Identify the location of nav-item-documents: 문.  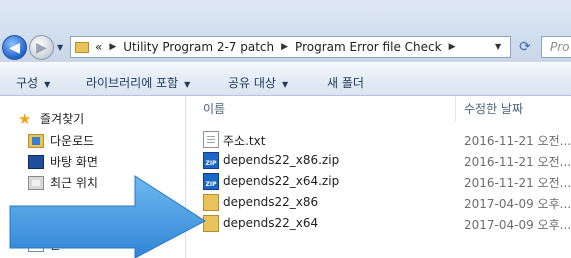
(44, 244).